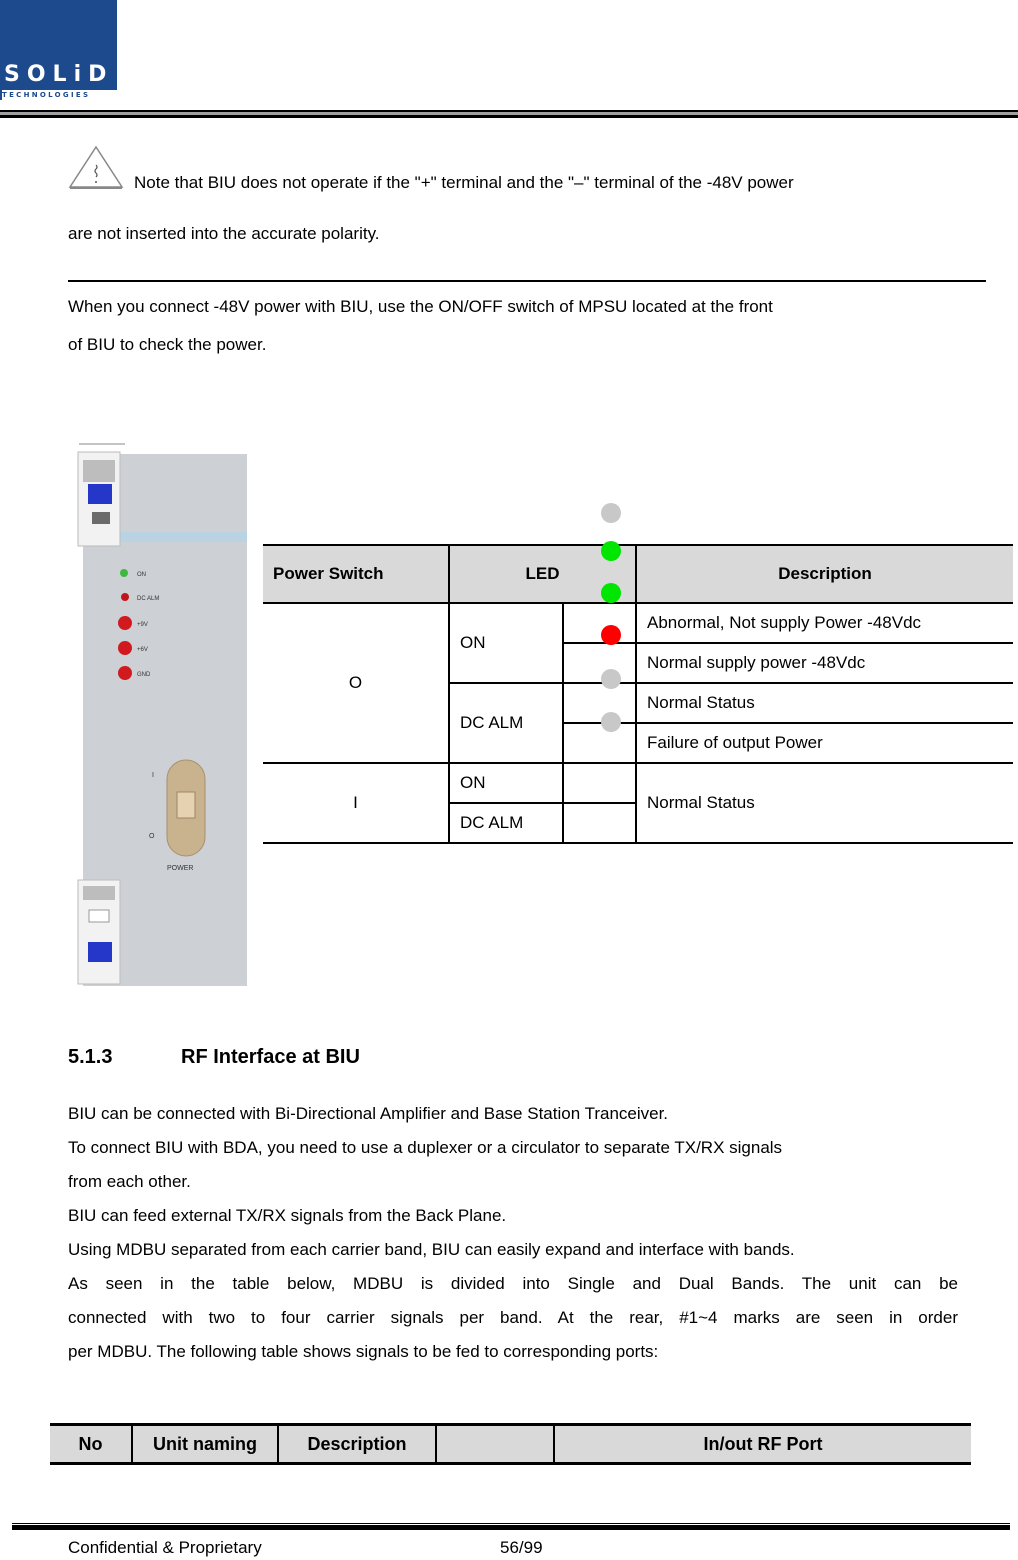  Describe the element at coordinates (356, 683) in the screenshot. I see `power-switch-off-cell: O` at that location.